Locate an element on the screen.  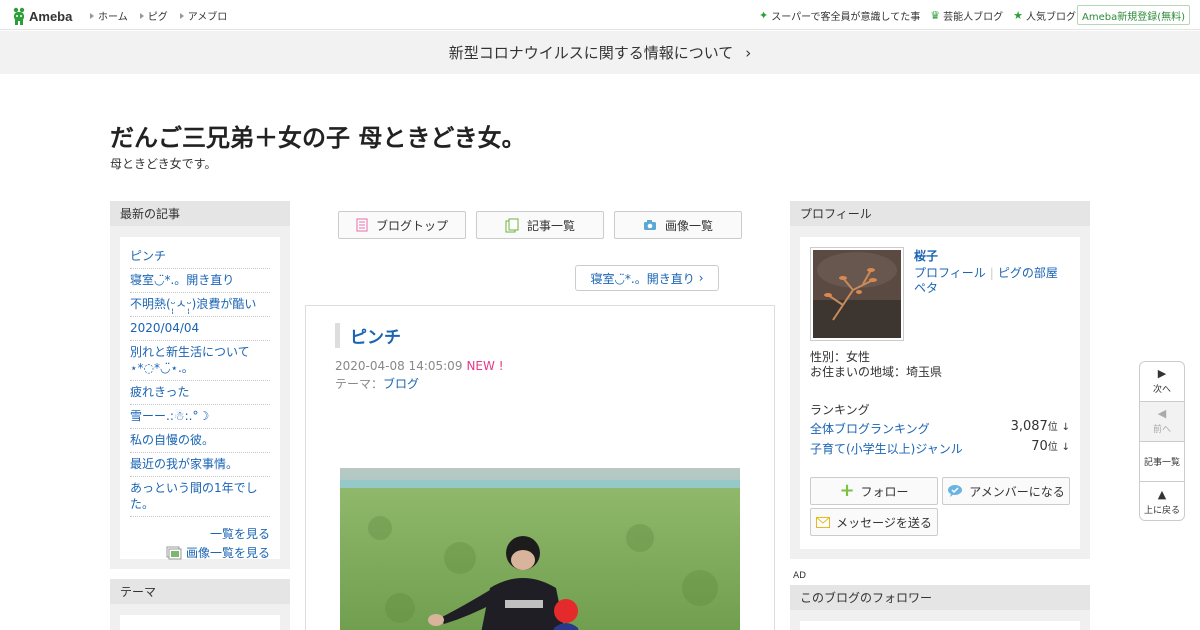
camera-icon is located at coordinates (649, 225).